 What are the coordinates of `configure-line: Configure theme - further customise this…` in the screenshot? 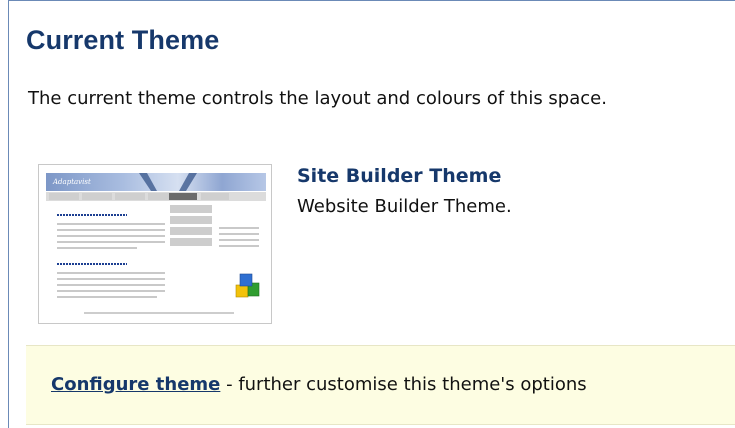 It's located at (319, 384).